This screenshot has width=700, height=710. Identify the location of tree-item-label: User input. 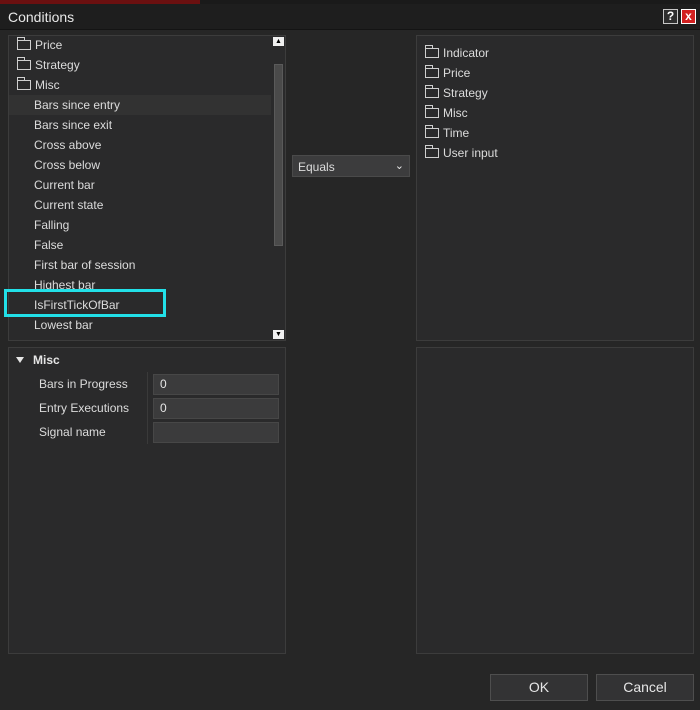
(470, 153).